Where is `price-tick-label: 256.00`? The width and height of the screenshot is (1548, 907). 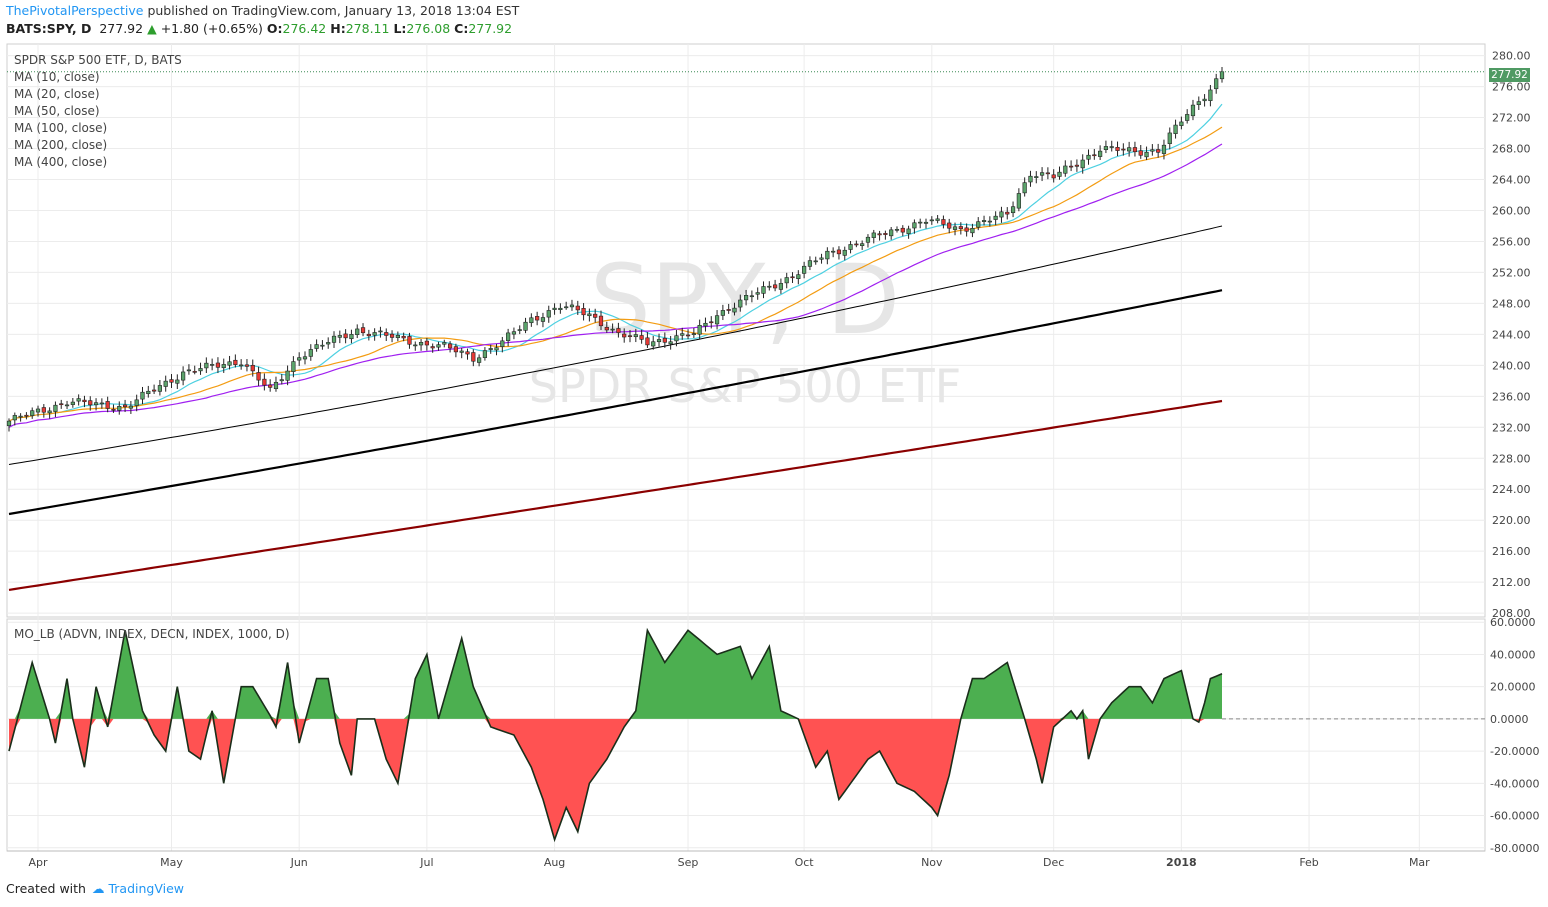 price-tick-label: 256.00 is located at coordinates (1511, 241).